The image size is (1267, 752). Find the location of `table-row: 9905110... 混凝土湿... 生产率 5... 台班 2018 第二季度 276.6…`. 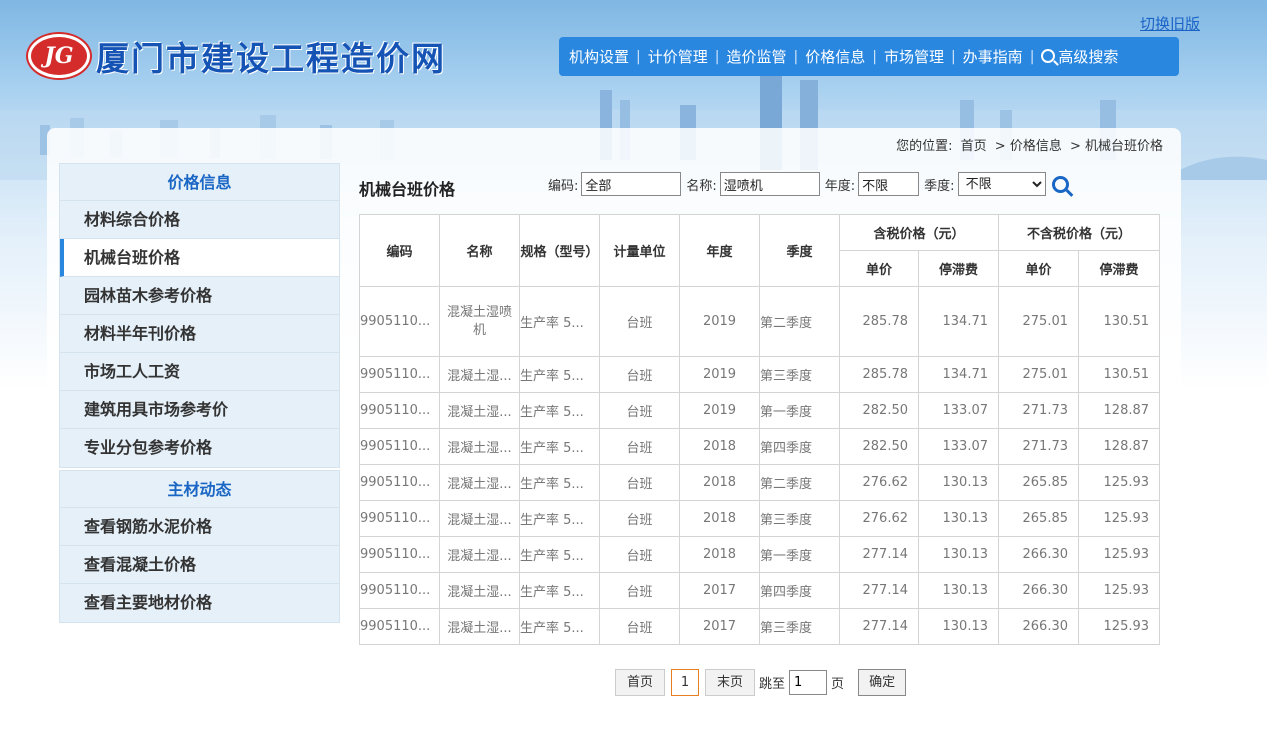

table-row: 9905110... 混凝土湿... 生产率 5... 台班 2018 第二季度 276.6… is located at coordinates (760, 482).